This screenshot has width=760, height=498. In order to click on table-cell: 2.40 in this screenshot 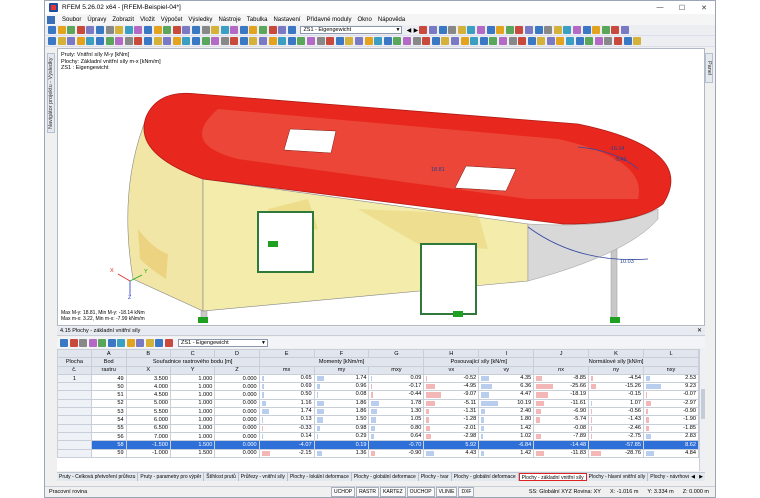, I will do `click(506, 412)`.